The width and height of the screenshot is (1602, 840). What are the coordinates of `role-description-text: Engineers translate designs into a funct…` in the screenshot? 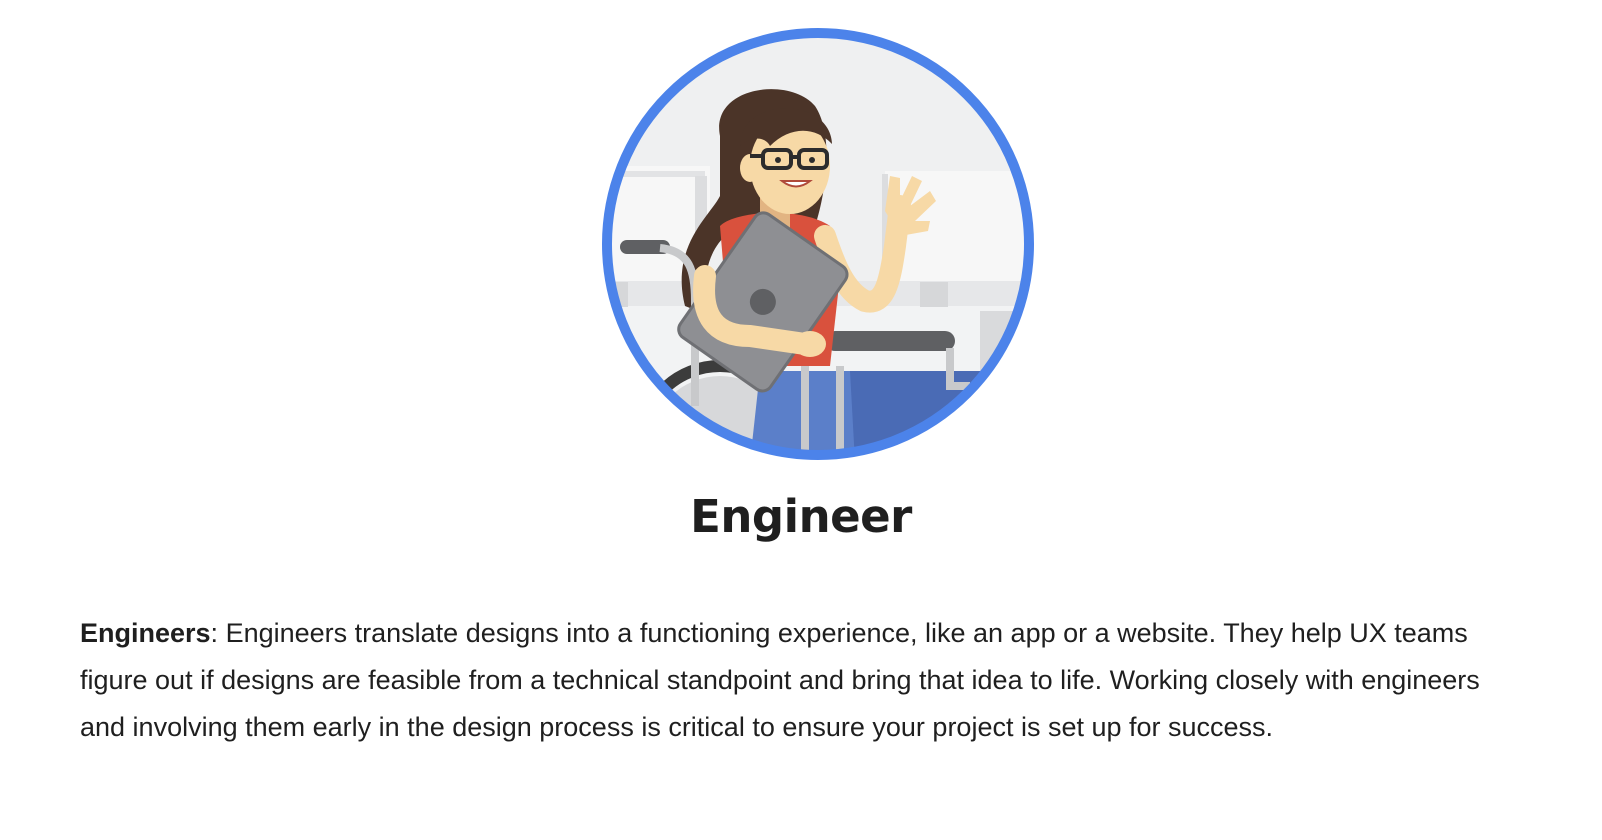 It's located at (780, 680).